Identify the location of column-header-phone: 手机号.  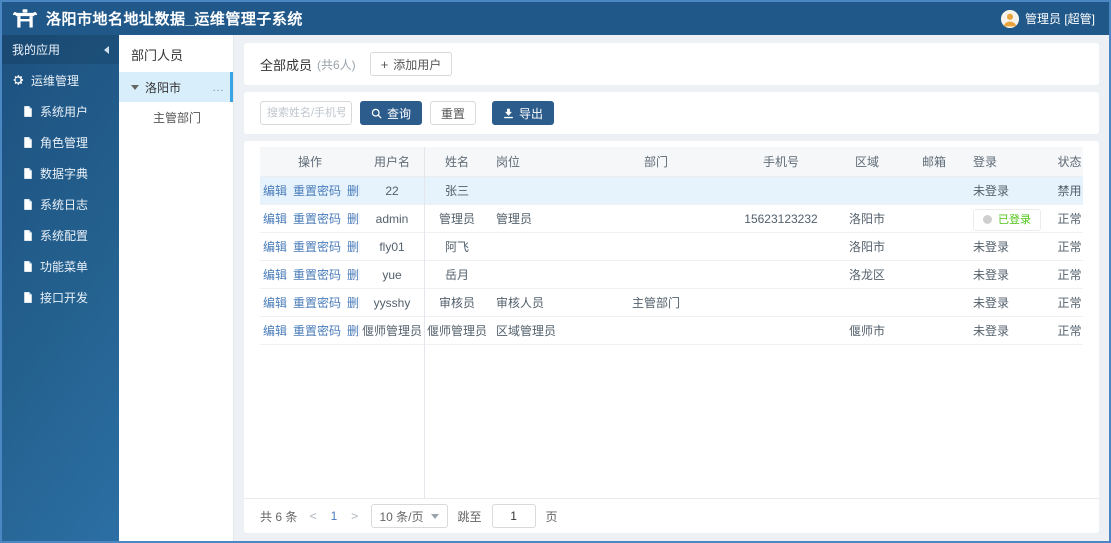
(780, 162).